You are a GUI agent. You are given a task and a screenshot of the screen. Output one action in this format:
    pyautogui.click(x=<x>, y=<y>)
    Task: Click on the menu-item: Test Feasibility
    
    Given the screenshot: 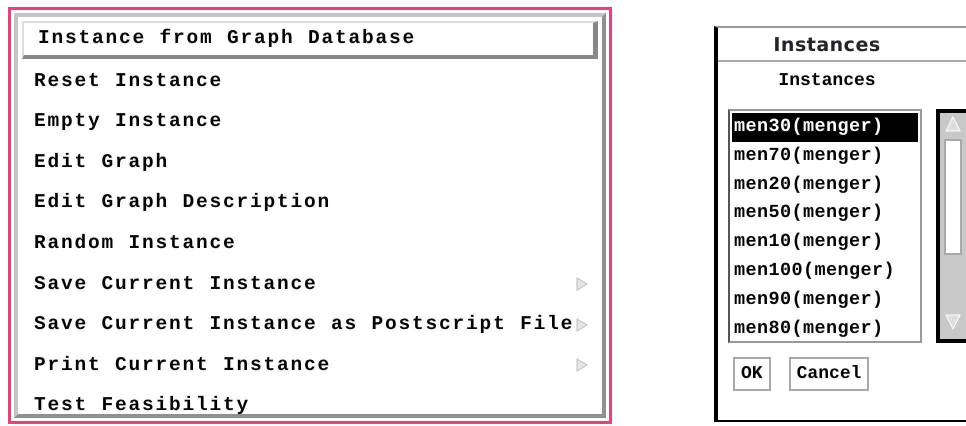 What is the action you would take?
    pyautogui.click(x=310, y=406)
    